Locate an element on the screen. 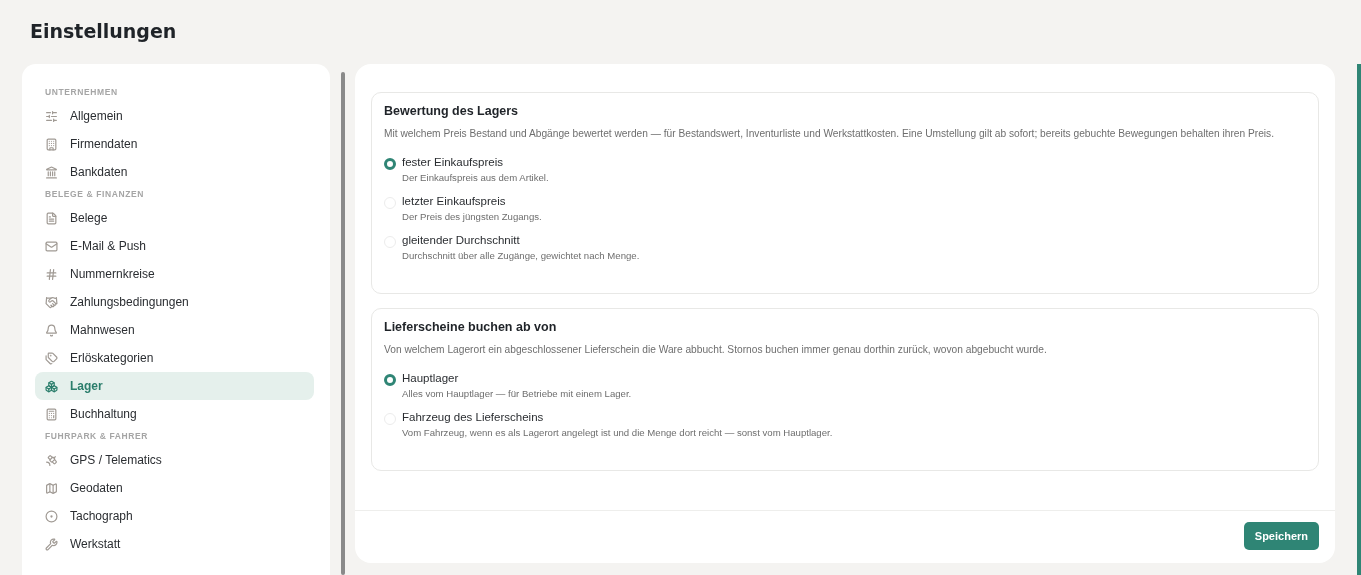 This screenshot has height=575, width=1361. sidebar-item: Belege is located at coordinates (174, 218).